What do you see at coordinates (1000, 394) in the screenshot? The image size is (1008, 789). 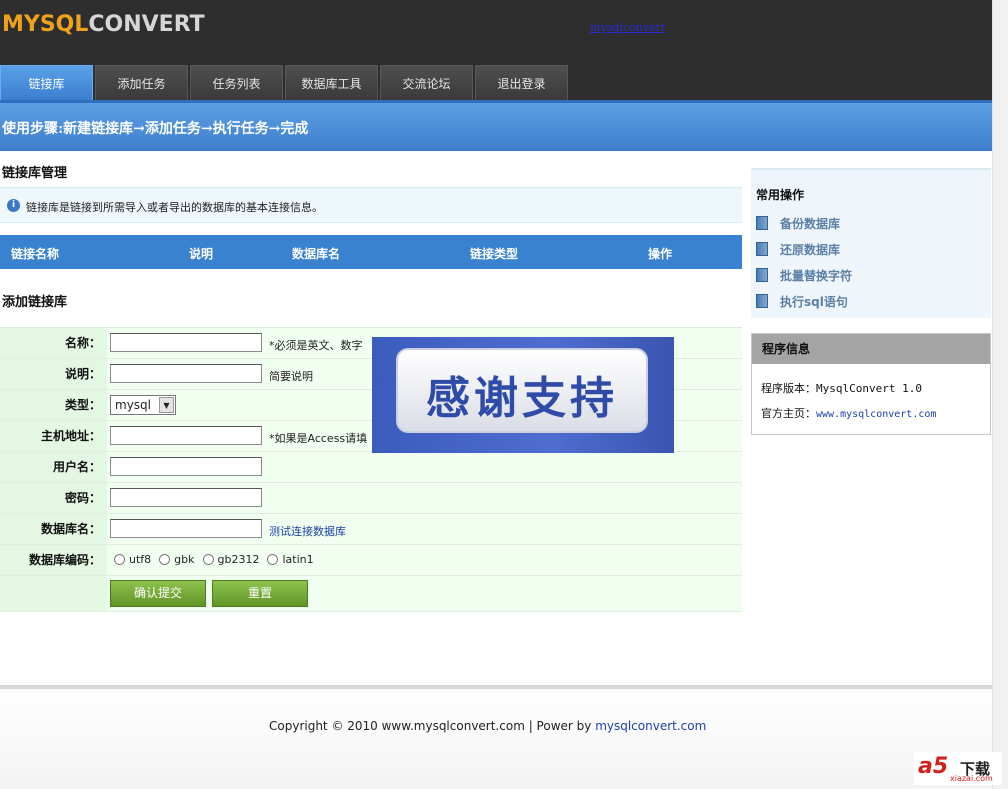 I see `vertical-scrollbar` at bounding box center [1000, 394].